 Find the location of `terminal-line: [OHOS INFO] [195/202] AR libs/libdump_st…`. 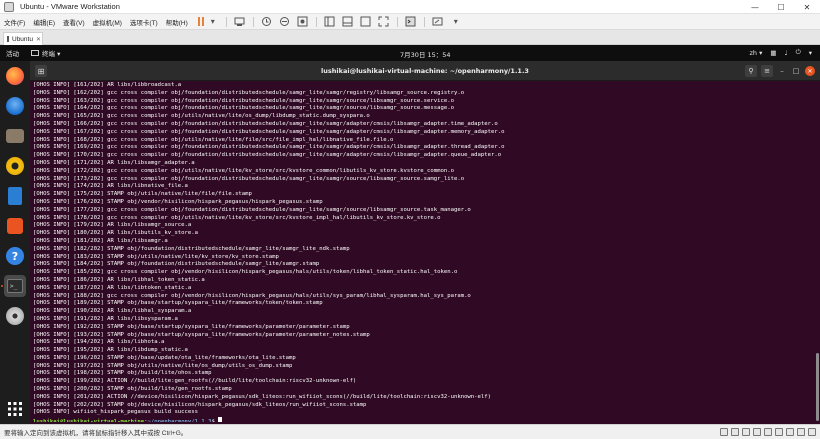

terminal-line: [OHOS INFO] [195/202] AR libs/libdump_st… is located at coordinates (110, 350).